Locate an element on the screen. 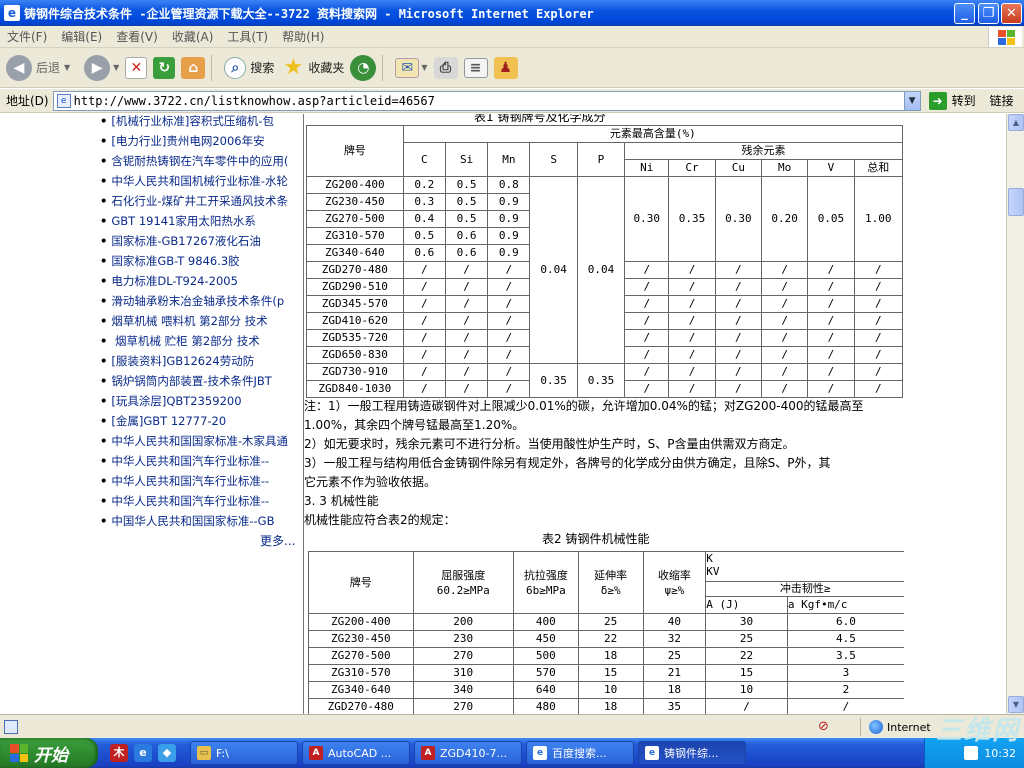 The height and width of the screenshot is (768, 1024). sidebar-item-label: 石化行业-煤矿井工开采通风技术条 is located at coordinates (199, 201).